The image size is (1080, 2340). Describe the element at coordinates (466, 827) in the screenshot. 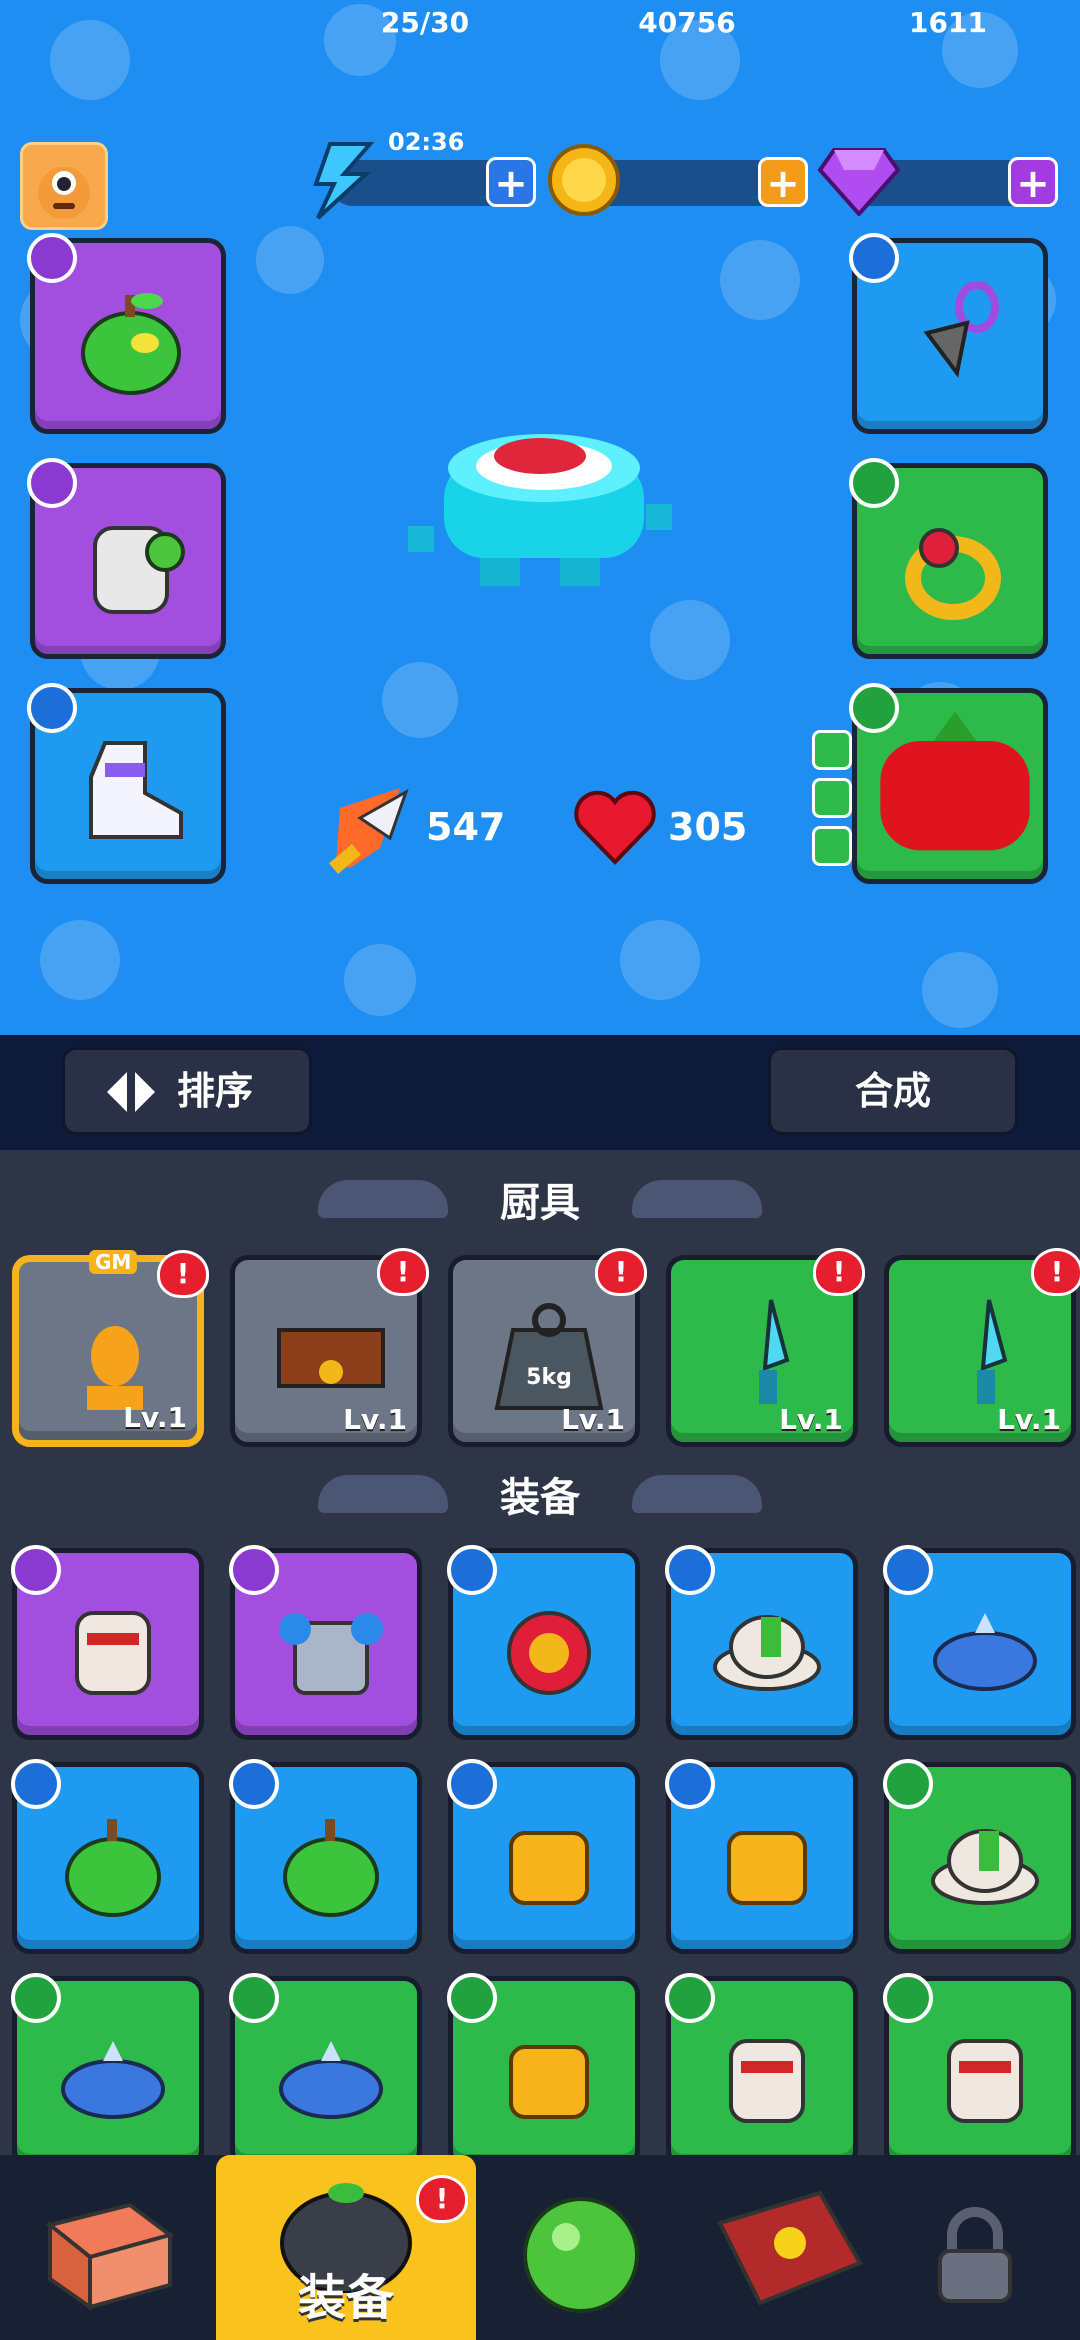

I see `attack-value: 547` at that location.